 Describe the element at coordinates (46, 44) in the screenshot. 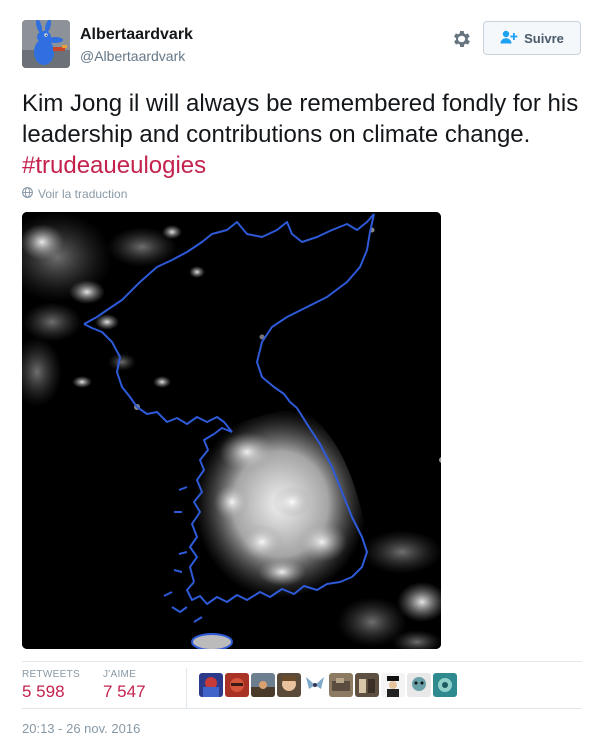

I see `user-avatar` at that location.